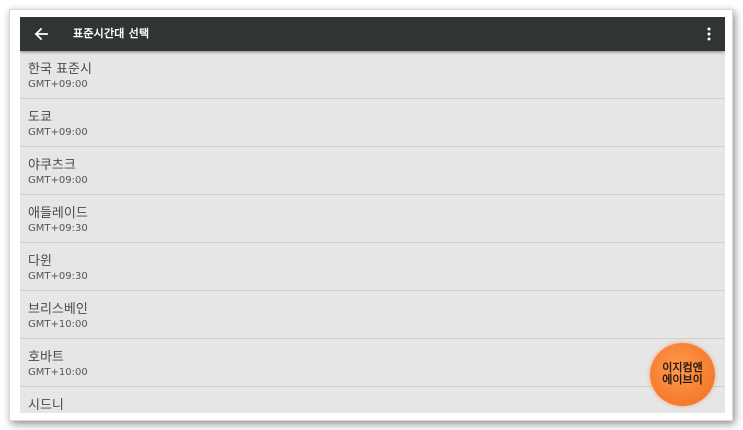  What do you see at coordinates (372, 123) in the screenshot?
I see `timezone-item: 도쿄 GMT+09:00` at bounding box center [372, 123].